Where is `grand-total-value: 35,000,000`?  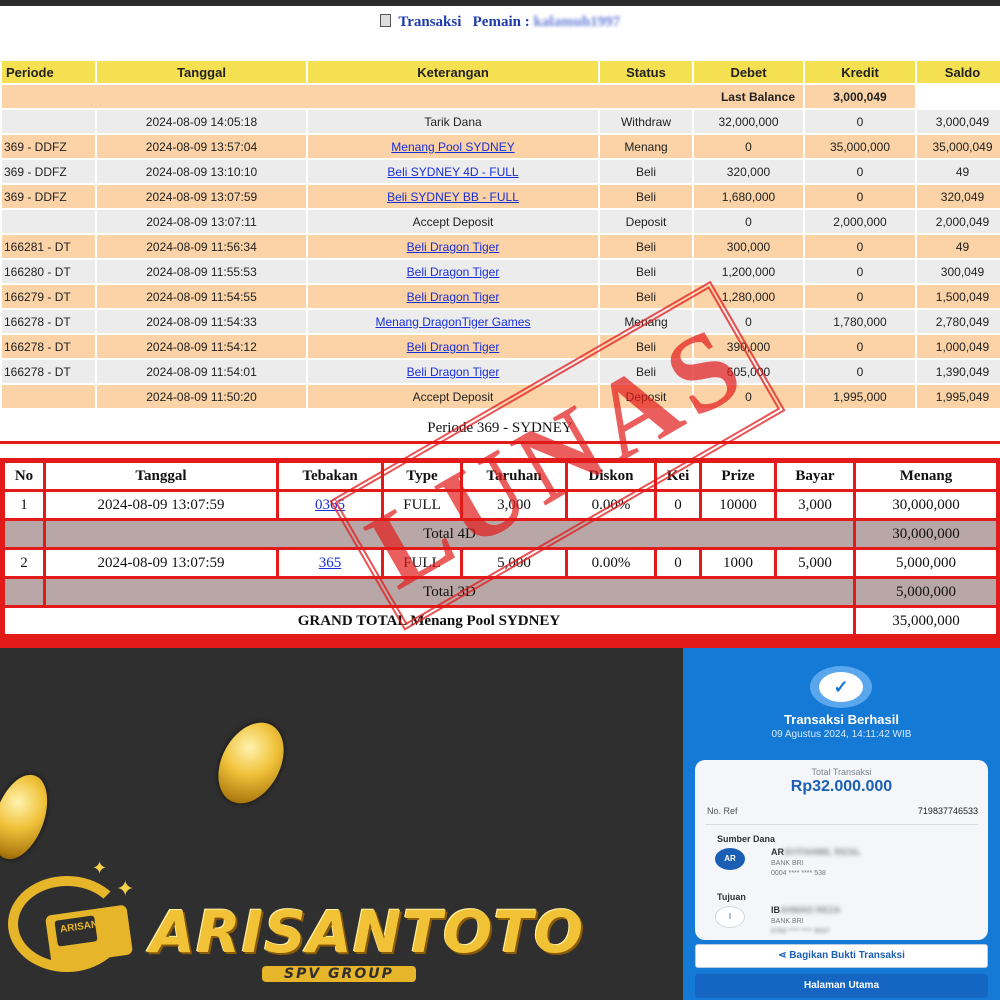 grand-total-value: 35,000,000 is located at coordinates (926, 621).